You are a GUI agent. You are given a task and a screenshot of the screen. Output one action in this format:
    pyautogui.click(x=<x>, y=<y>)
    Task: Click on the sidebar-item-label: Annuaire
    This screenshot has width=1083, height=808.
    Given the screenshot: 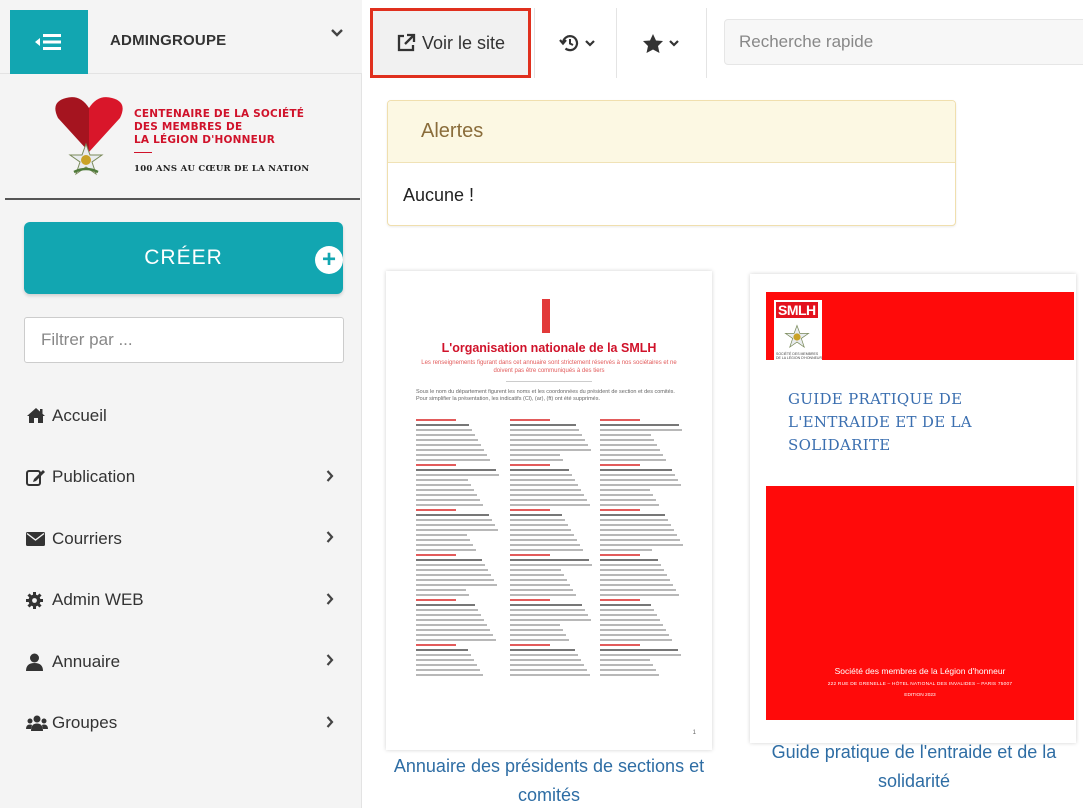 What is the action you would take?
    pyautogui.click(x=86, y=661)
    